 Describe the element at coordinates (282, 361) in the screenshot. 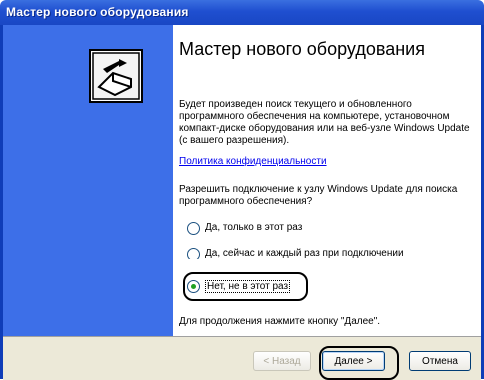

I see `back-button: < Назад` at that location.